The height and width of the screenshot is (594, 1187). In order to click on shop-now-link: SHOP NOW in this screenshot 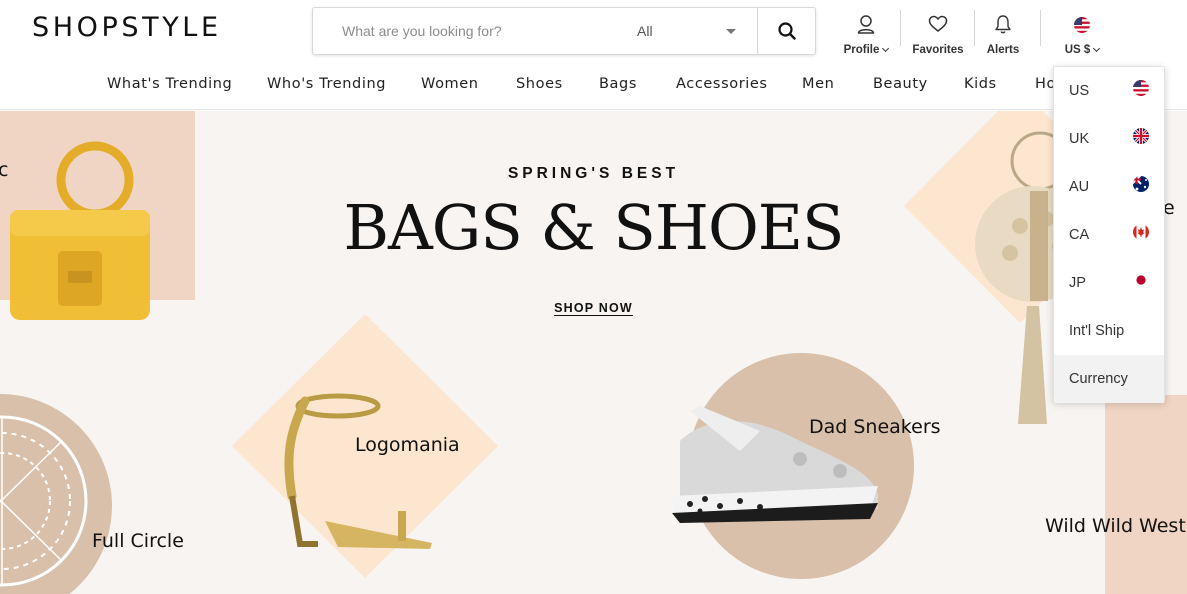, I will do `click(593, 308)`.